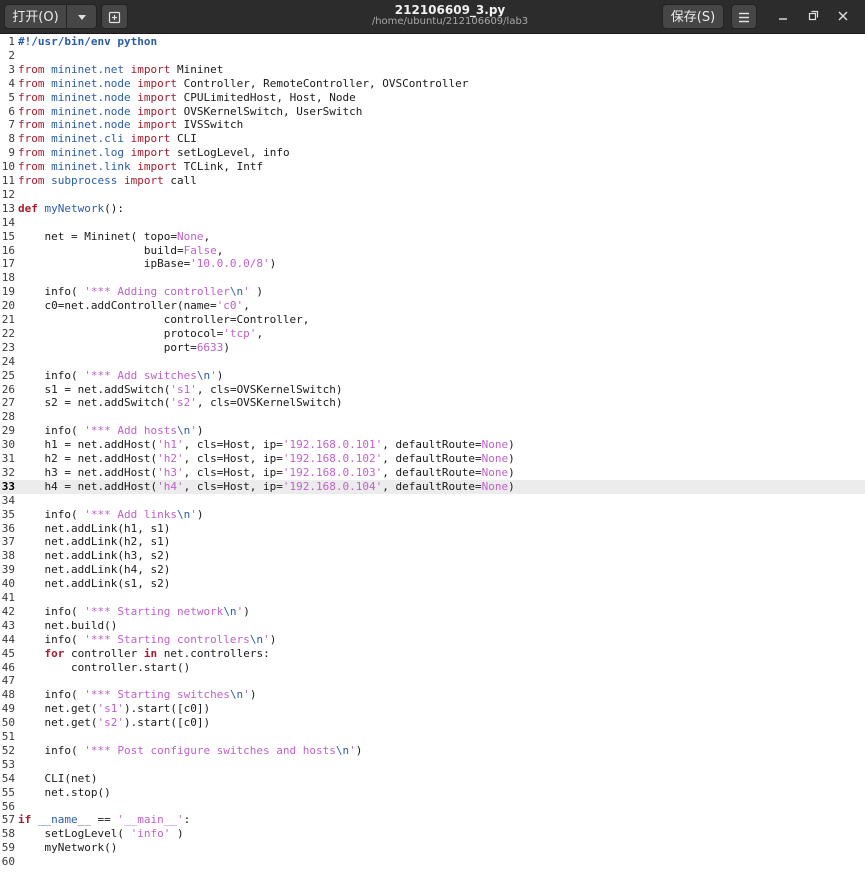  I want to click on code-line: 34, so click(432, 501).